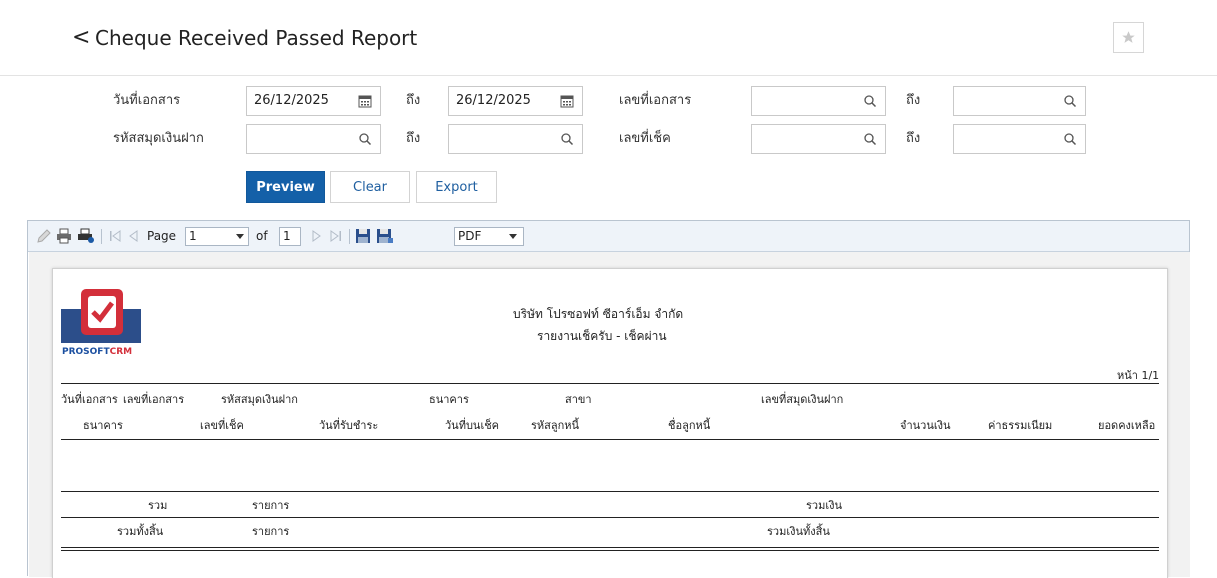 The image size is (1217, 578). I want to click on export-format-select: PDF, so click(489, 236).